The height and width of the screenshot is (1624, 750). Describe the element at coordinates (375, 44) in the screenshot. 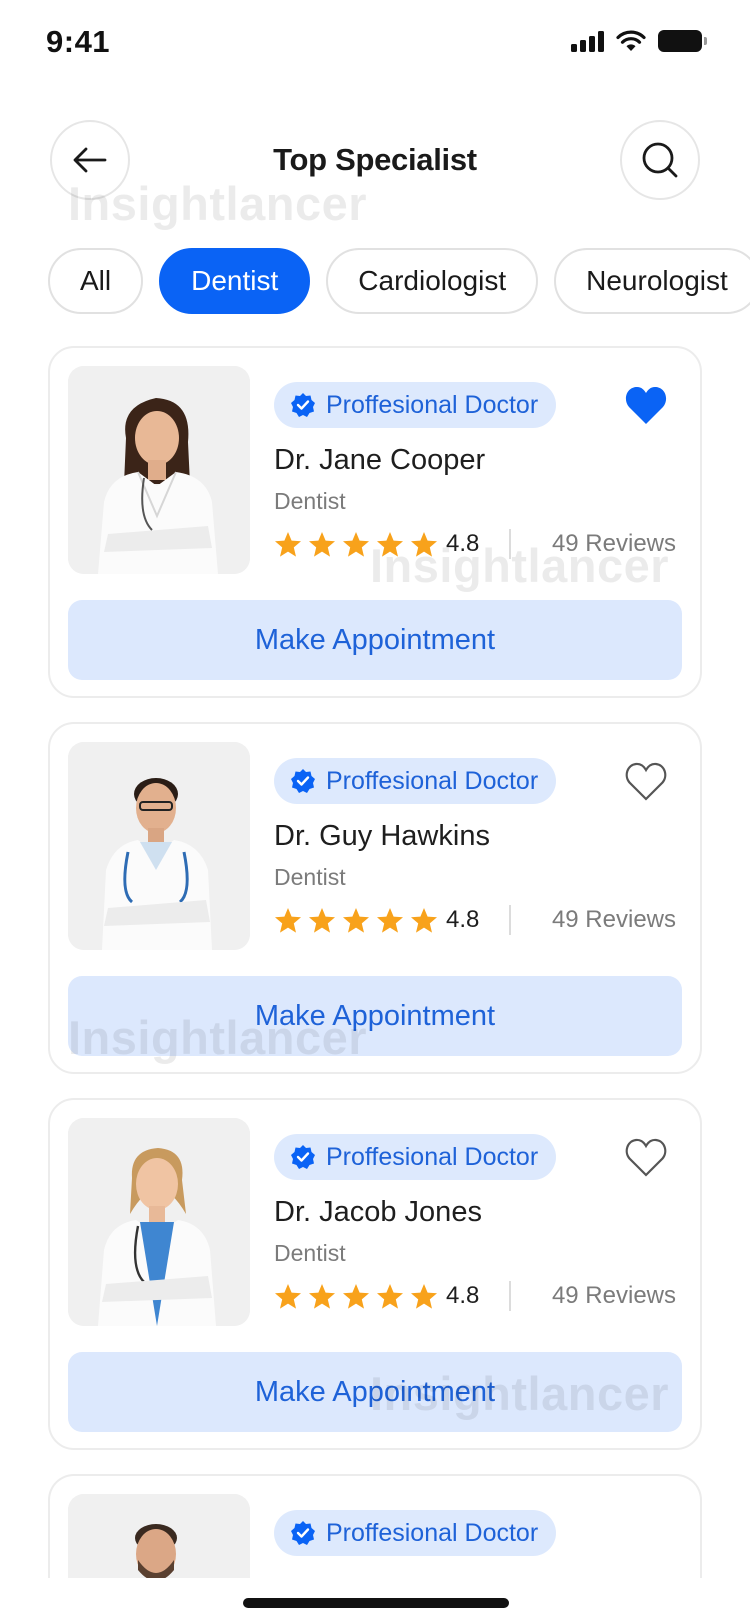

I see `status-bar: 9:41` at that location.